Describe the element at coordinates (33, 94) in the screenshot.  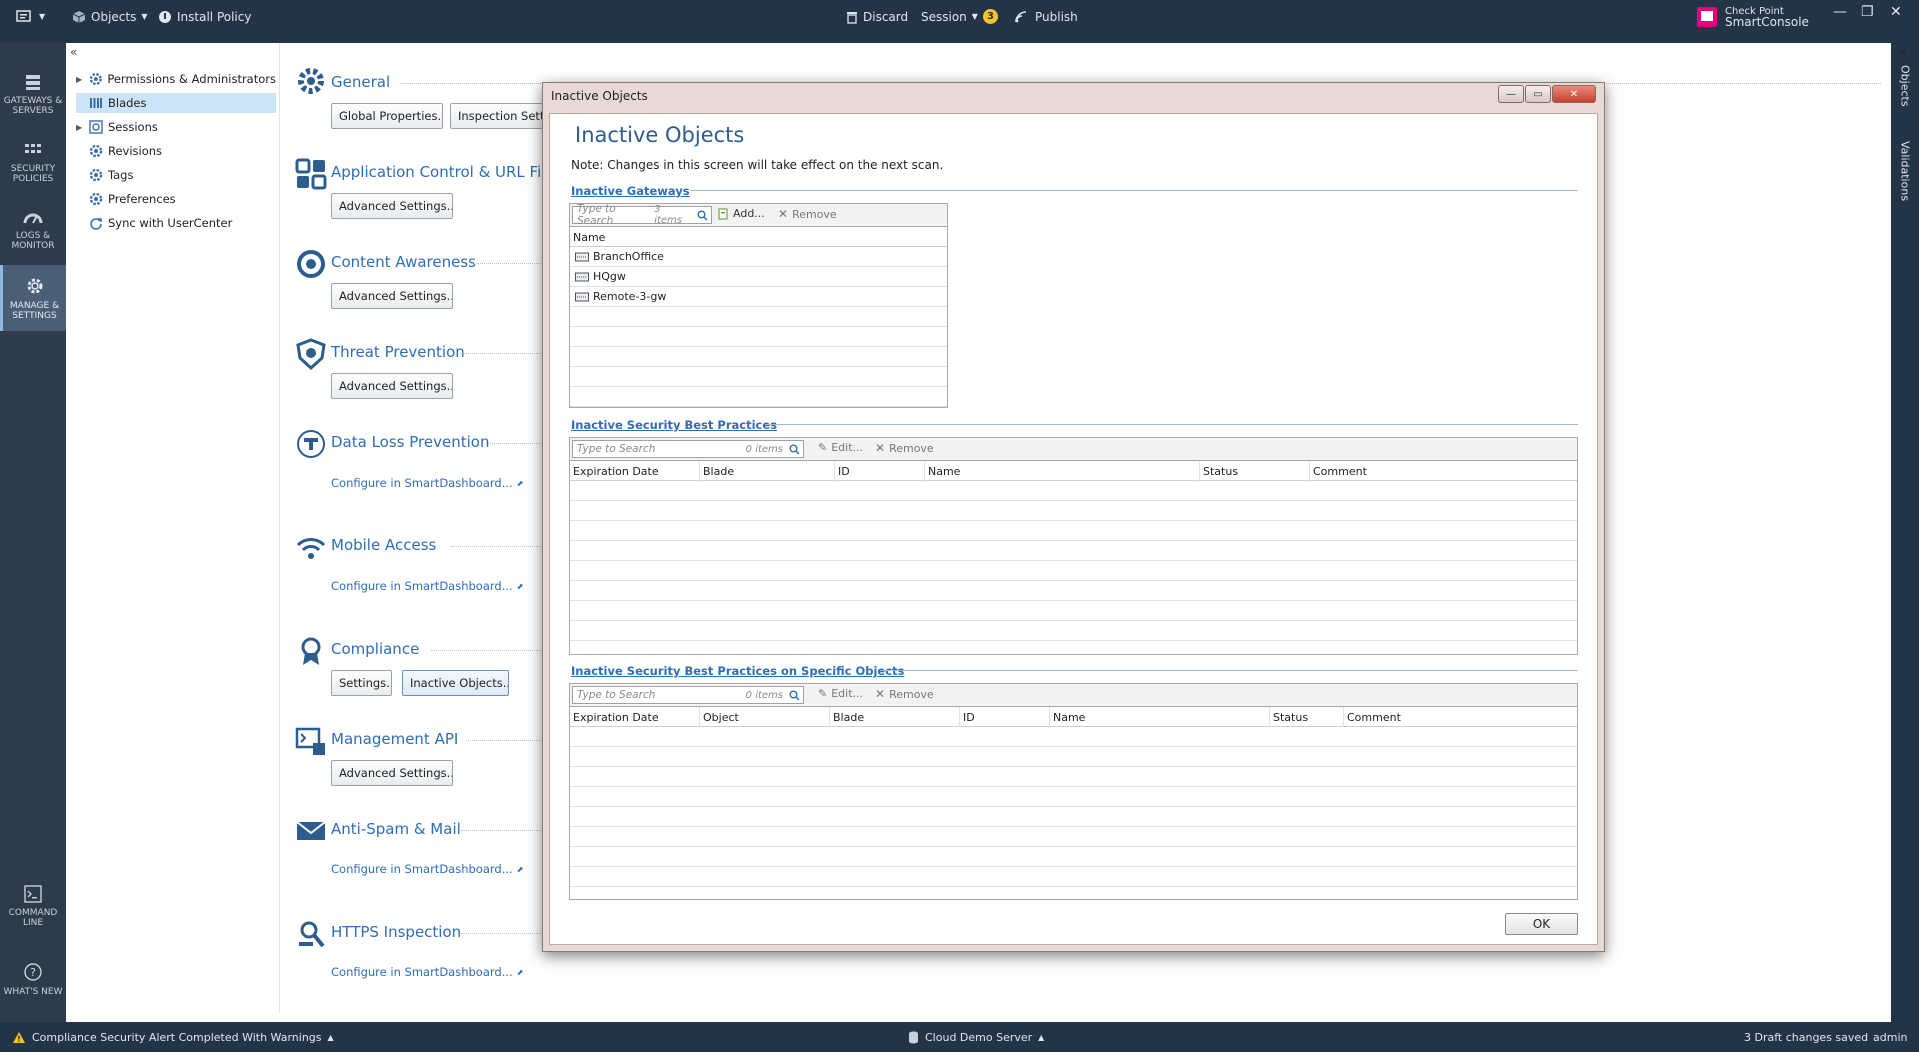
I see `nav-gateways-servers: GATEWAYS & SERVERS` at that location.